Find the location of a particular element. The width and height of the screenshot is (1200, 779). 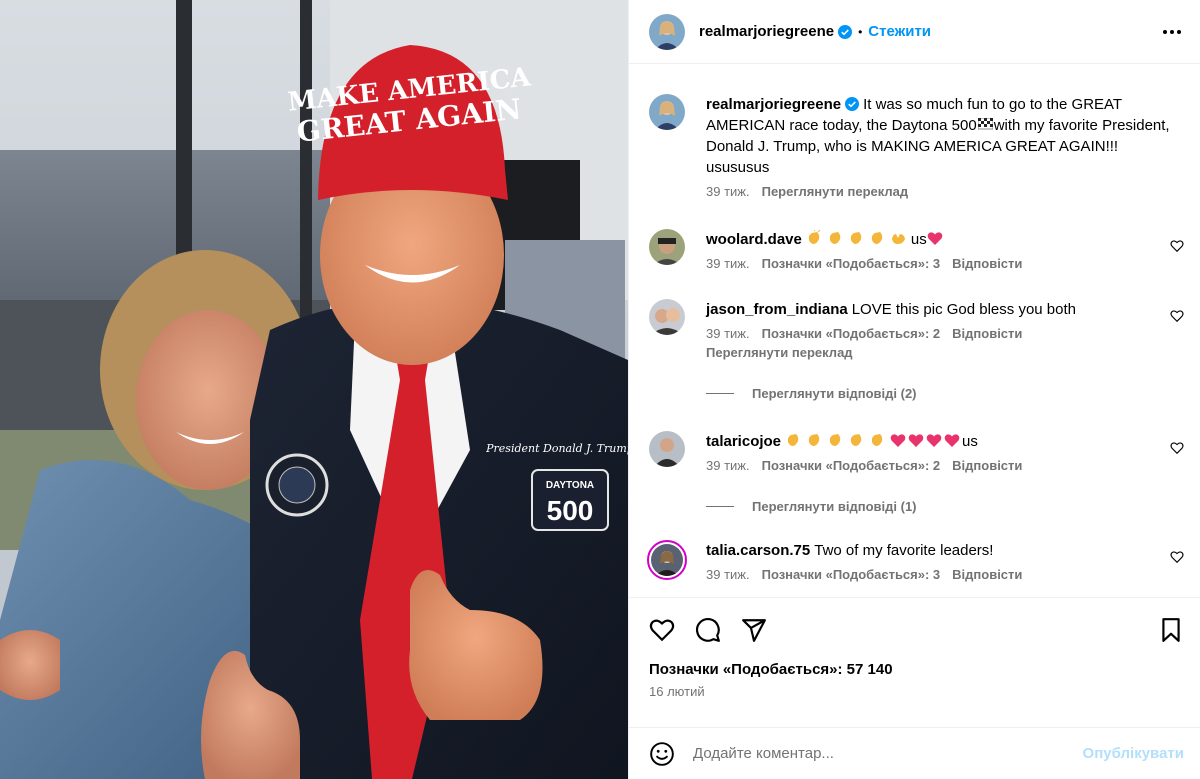

caption-translate-link: Переглянути переклад is located at coordinates (835, 191).